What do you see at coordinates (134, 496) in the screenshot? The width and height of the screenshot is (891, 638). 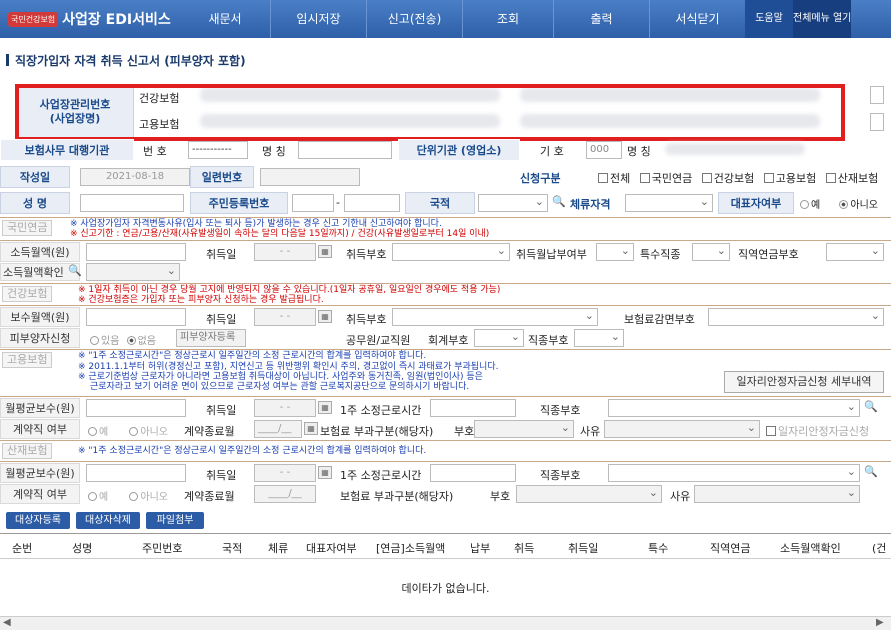 I see `industrial-contract-no-radio` at bounding box center [134, 496].